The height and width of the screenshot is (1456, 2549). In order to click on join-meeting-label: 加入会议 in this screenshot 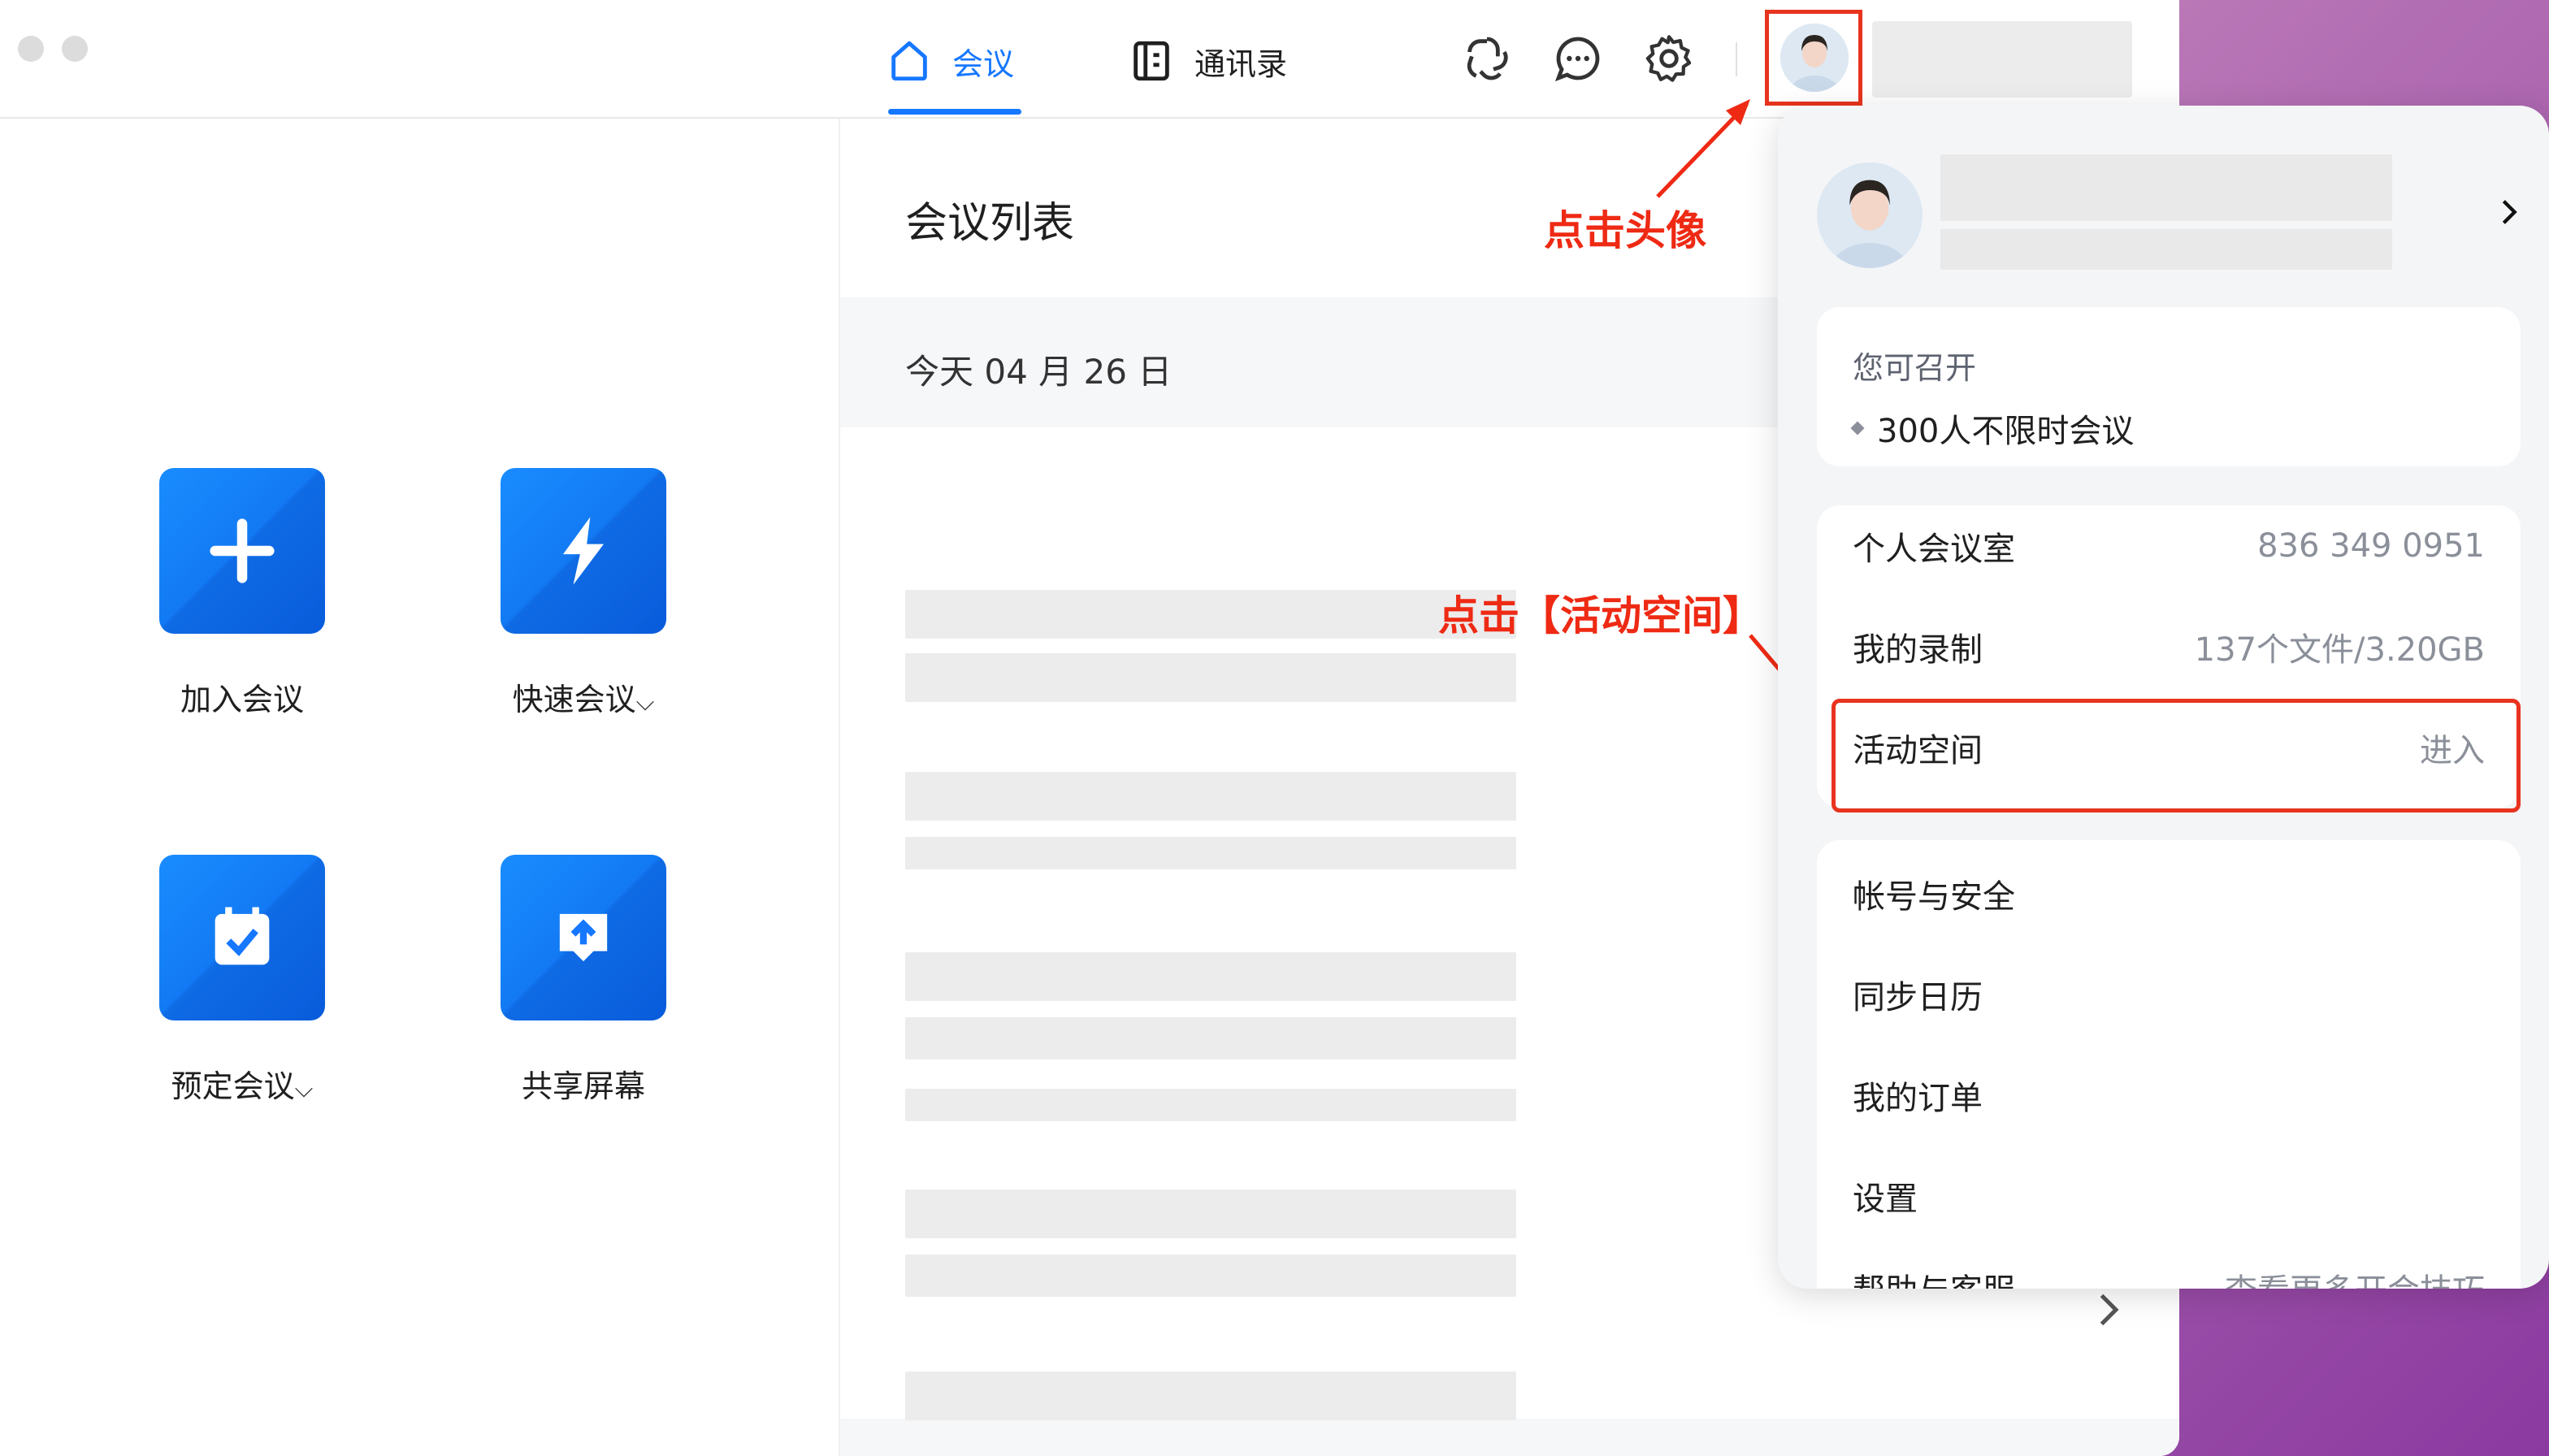, I will do `click(242, 700)`.